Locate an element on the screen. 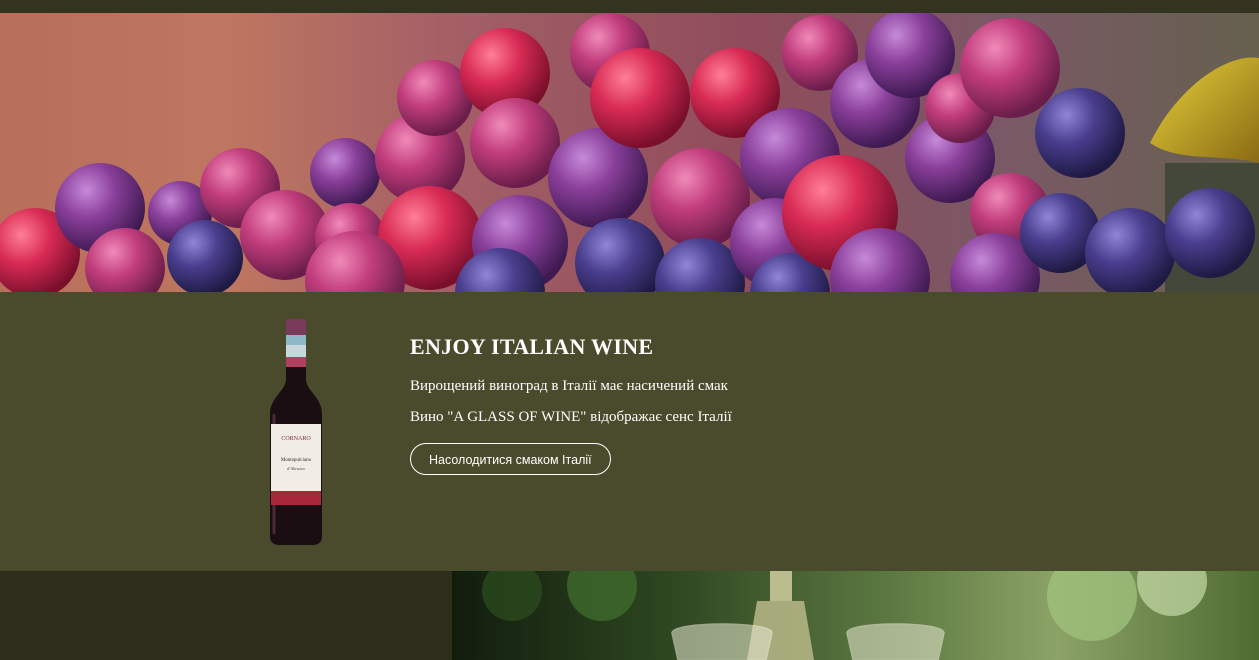 This screenshot has width=1259, height=660. bottom-dark-panel is located at coordinates (226, 615).